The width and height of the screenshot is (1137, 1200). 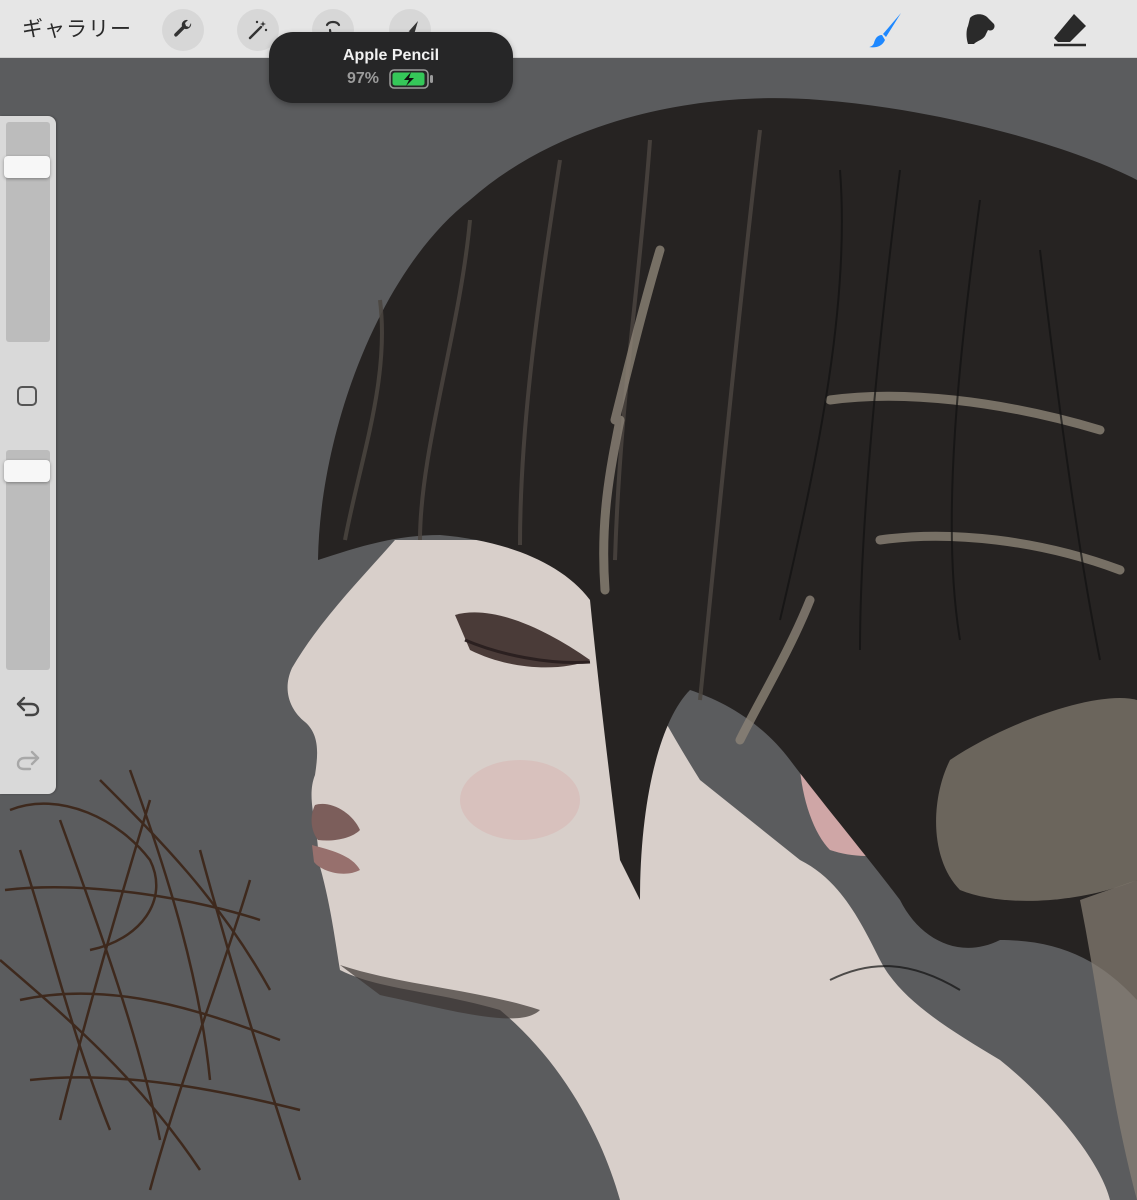 What do you see at coordinates (27, 232) in the screenshot?
I see `brush-size-slider` at bounding box center [27, 232].